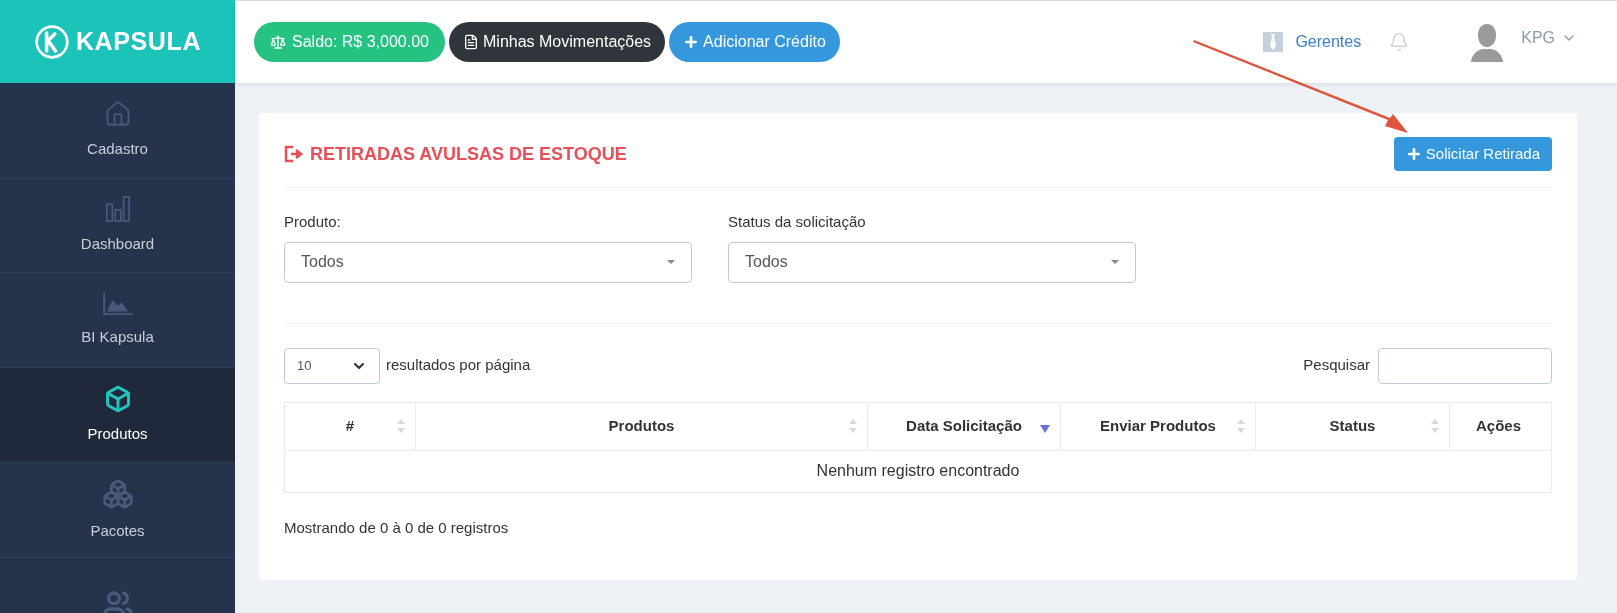 The height and width of the screenshot is (613, 1617). What do you see at coordinates (117, 130) in the screenshot?
I see `sidebar-item: Cadastro` at bounding box center [117, 130].